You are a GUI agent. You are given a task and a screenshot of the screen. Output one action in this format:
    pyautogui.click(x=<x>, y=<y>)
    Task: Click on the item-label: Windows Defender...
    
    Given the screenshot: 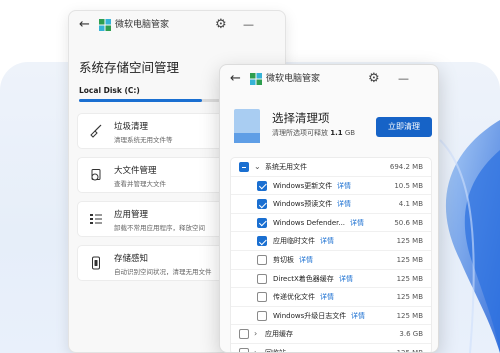 What is the action you would take?
    pyautogui.click(x=309, y=222)
    